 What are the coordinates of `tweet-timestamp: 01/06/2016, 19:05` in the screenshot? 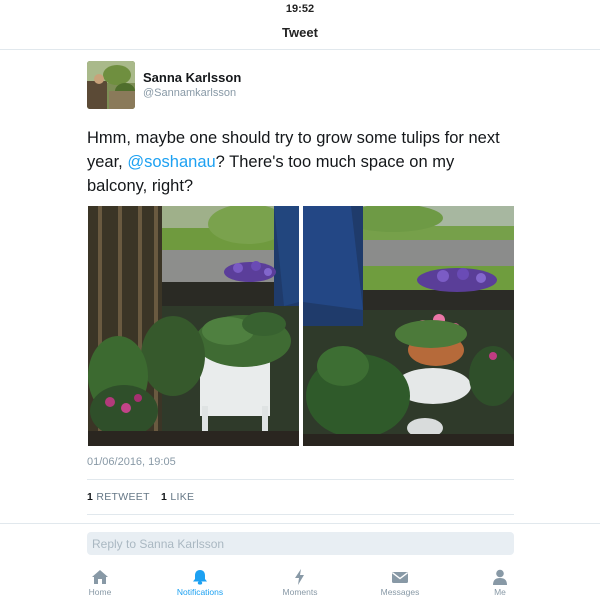 It's located at (131, 462).